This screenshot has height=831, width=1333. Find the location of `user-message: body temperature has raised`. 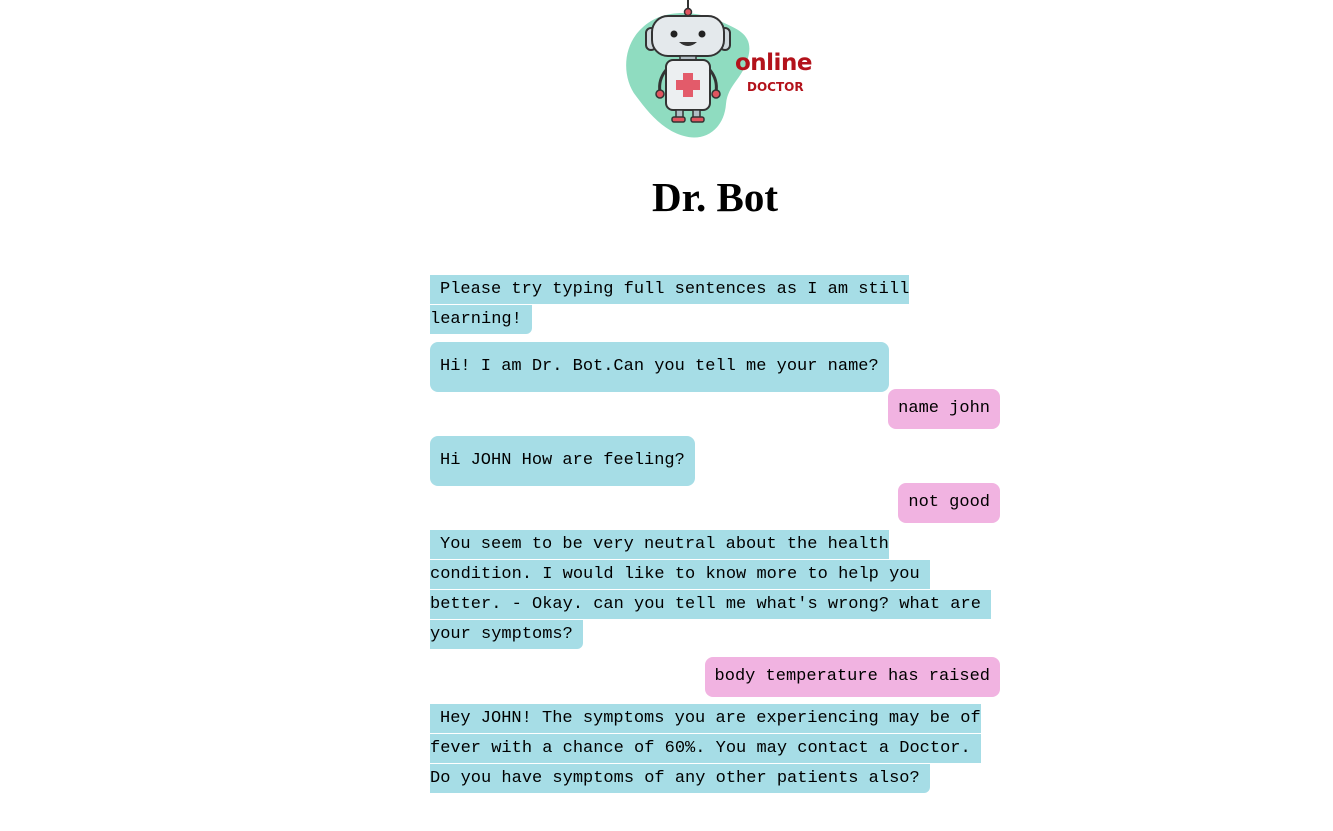

user-message: body temperature has raised is located at coordinates (715, 677).